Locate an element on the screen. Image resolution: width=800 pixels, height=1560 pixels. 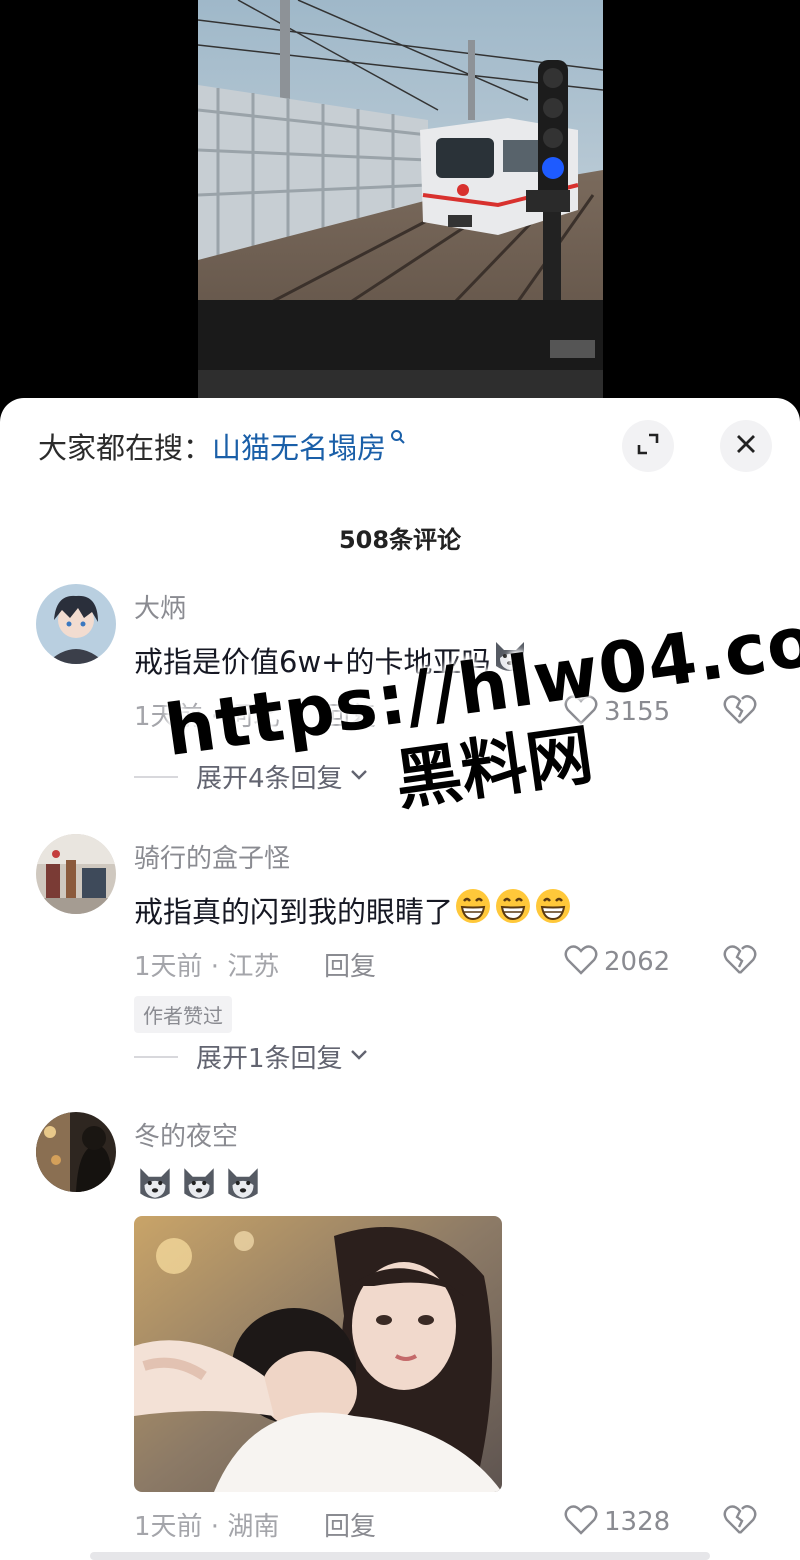
comment-count: 508条评论 is located at coordinates (400, 540).